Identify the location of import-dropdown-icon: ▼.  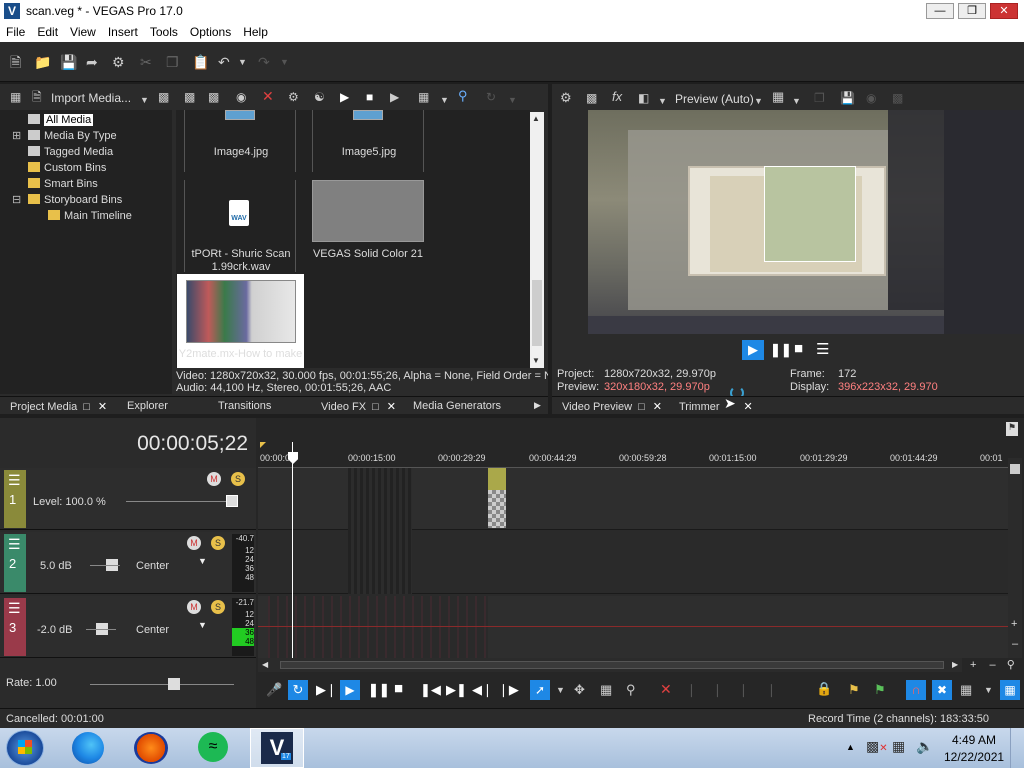
(144, 100).